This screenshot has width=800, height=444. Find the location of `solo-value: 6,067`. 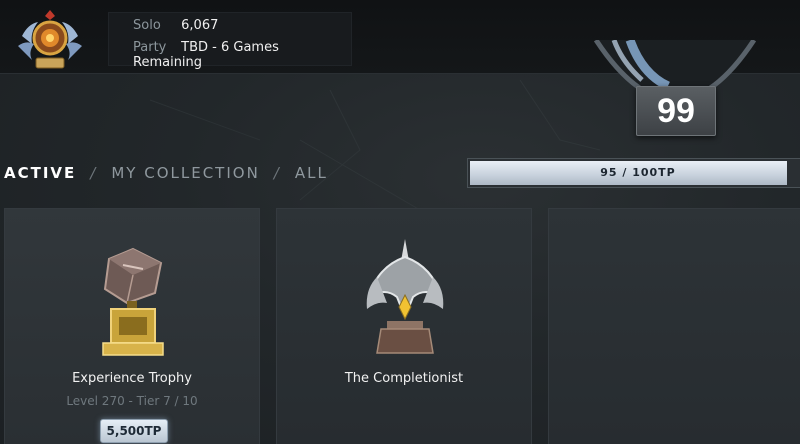

solo-value: 6,067 is located at coordinates (200, 25).